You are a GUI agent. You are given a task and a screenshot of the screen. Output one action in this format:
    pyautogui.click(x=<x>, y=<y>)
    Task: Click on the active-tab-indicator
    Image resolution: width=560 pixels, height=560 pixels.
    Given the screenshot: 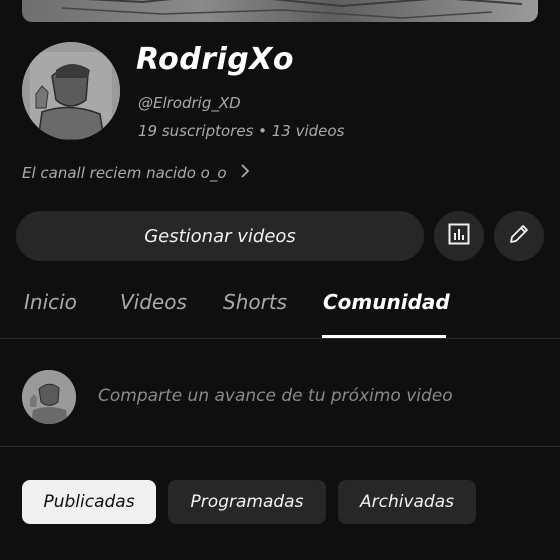 What is the action you would take?
    pyautogui.click(x=384, y=336)
    